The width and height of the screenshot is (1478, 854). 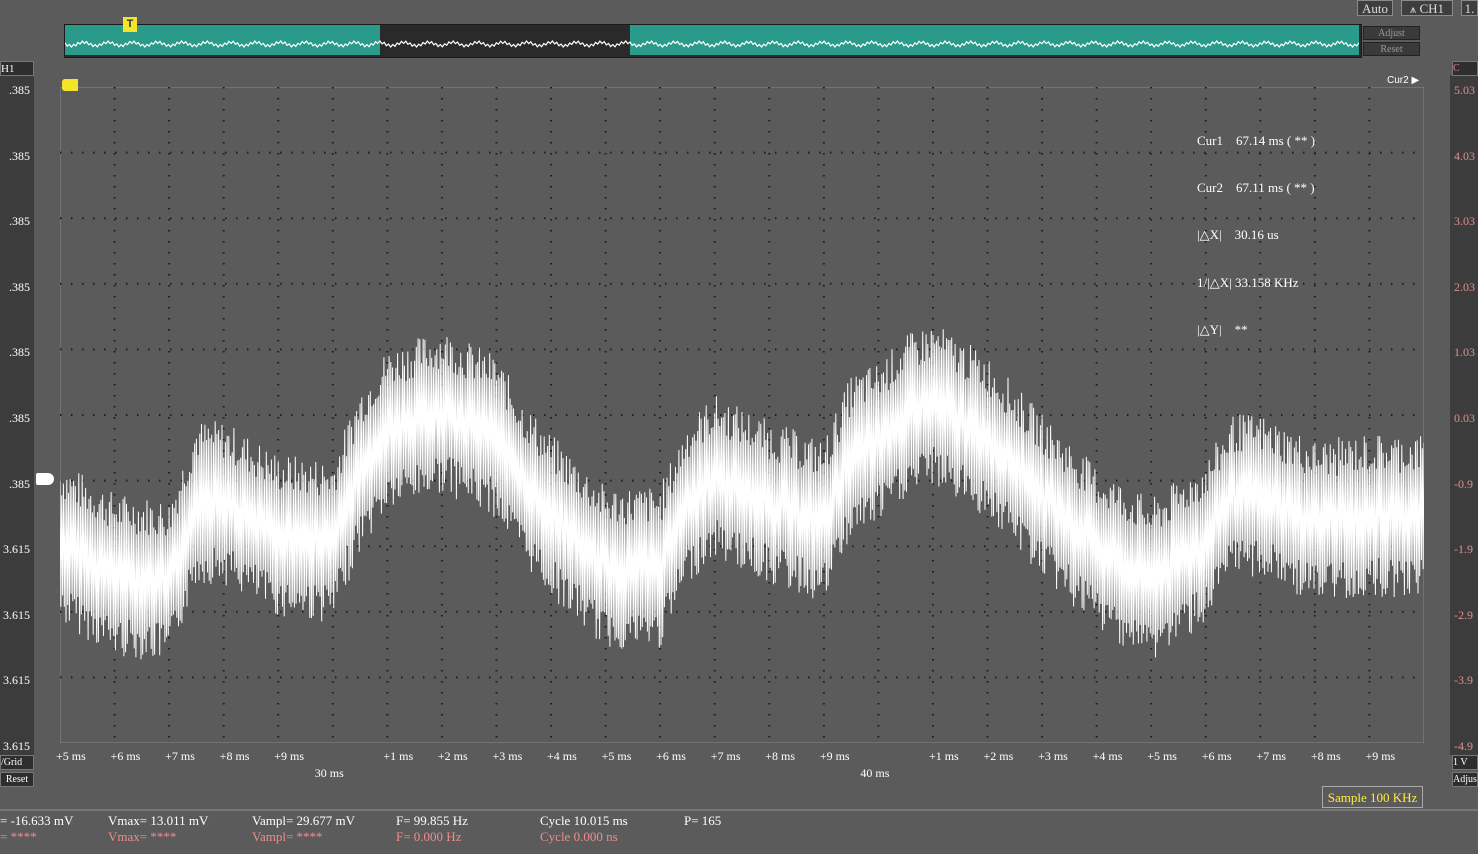 I want to click on x-axis-major-label: 30 ms, so click(x=329, y=773).